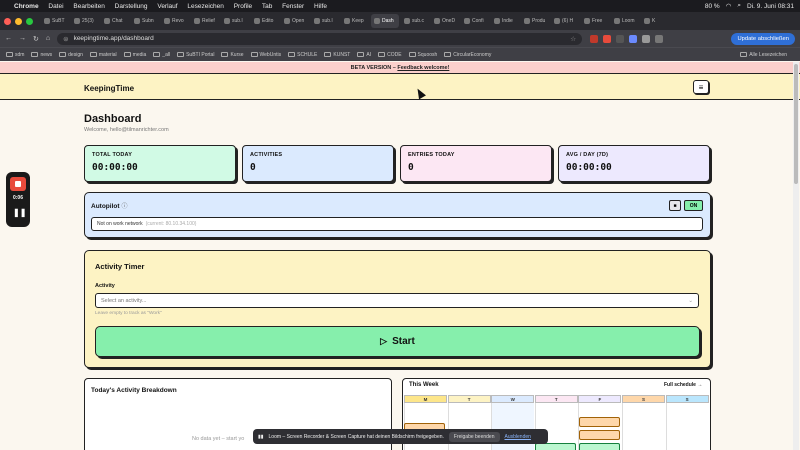 The height and width of the screenshot is (450, 800). Describe the element at coordinates (18, 184) in the screenshot. I see `loom-stop-button` at that location.